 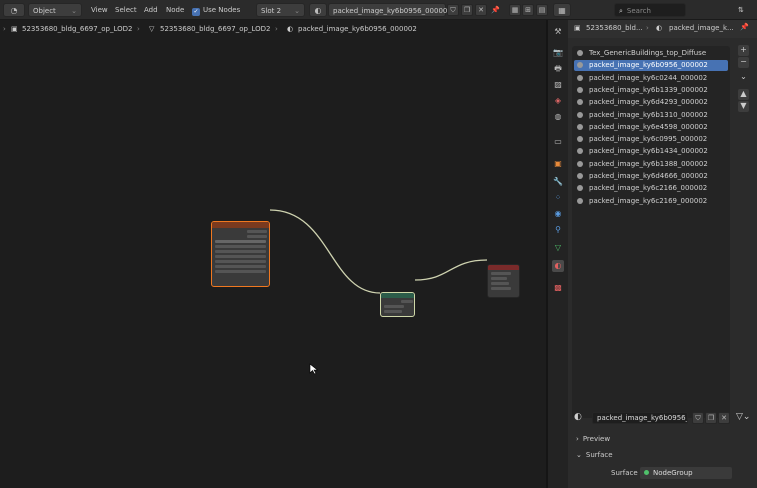 What do you see at coordinates (562, 10) in the screenshot?
I see `properties-editor-type: ▦` at bounding box center [562, 10].